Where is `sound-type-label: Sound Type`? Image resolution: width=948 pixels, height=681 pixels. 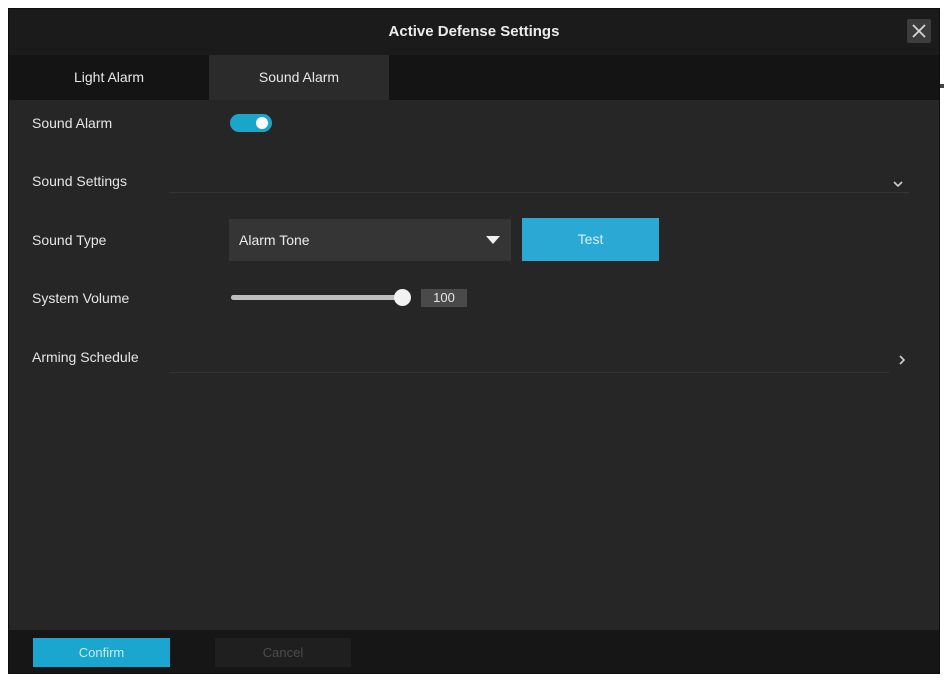
sound-type-label: Sound Type is located at coordinates (69, 240).